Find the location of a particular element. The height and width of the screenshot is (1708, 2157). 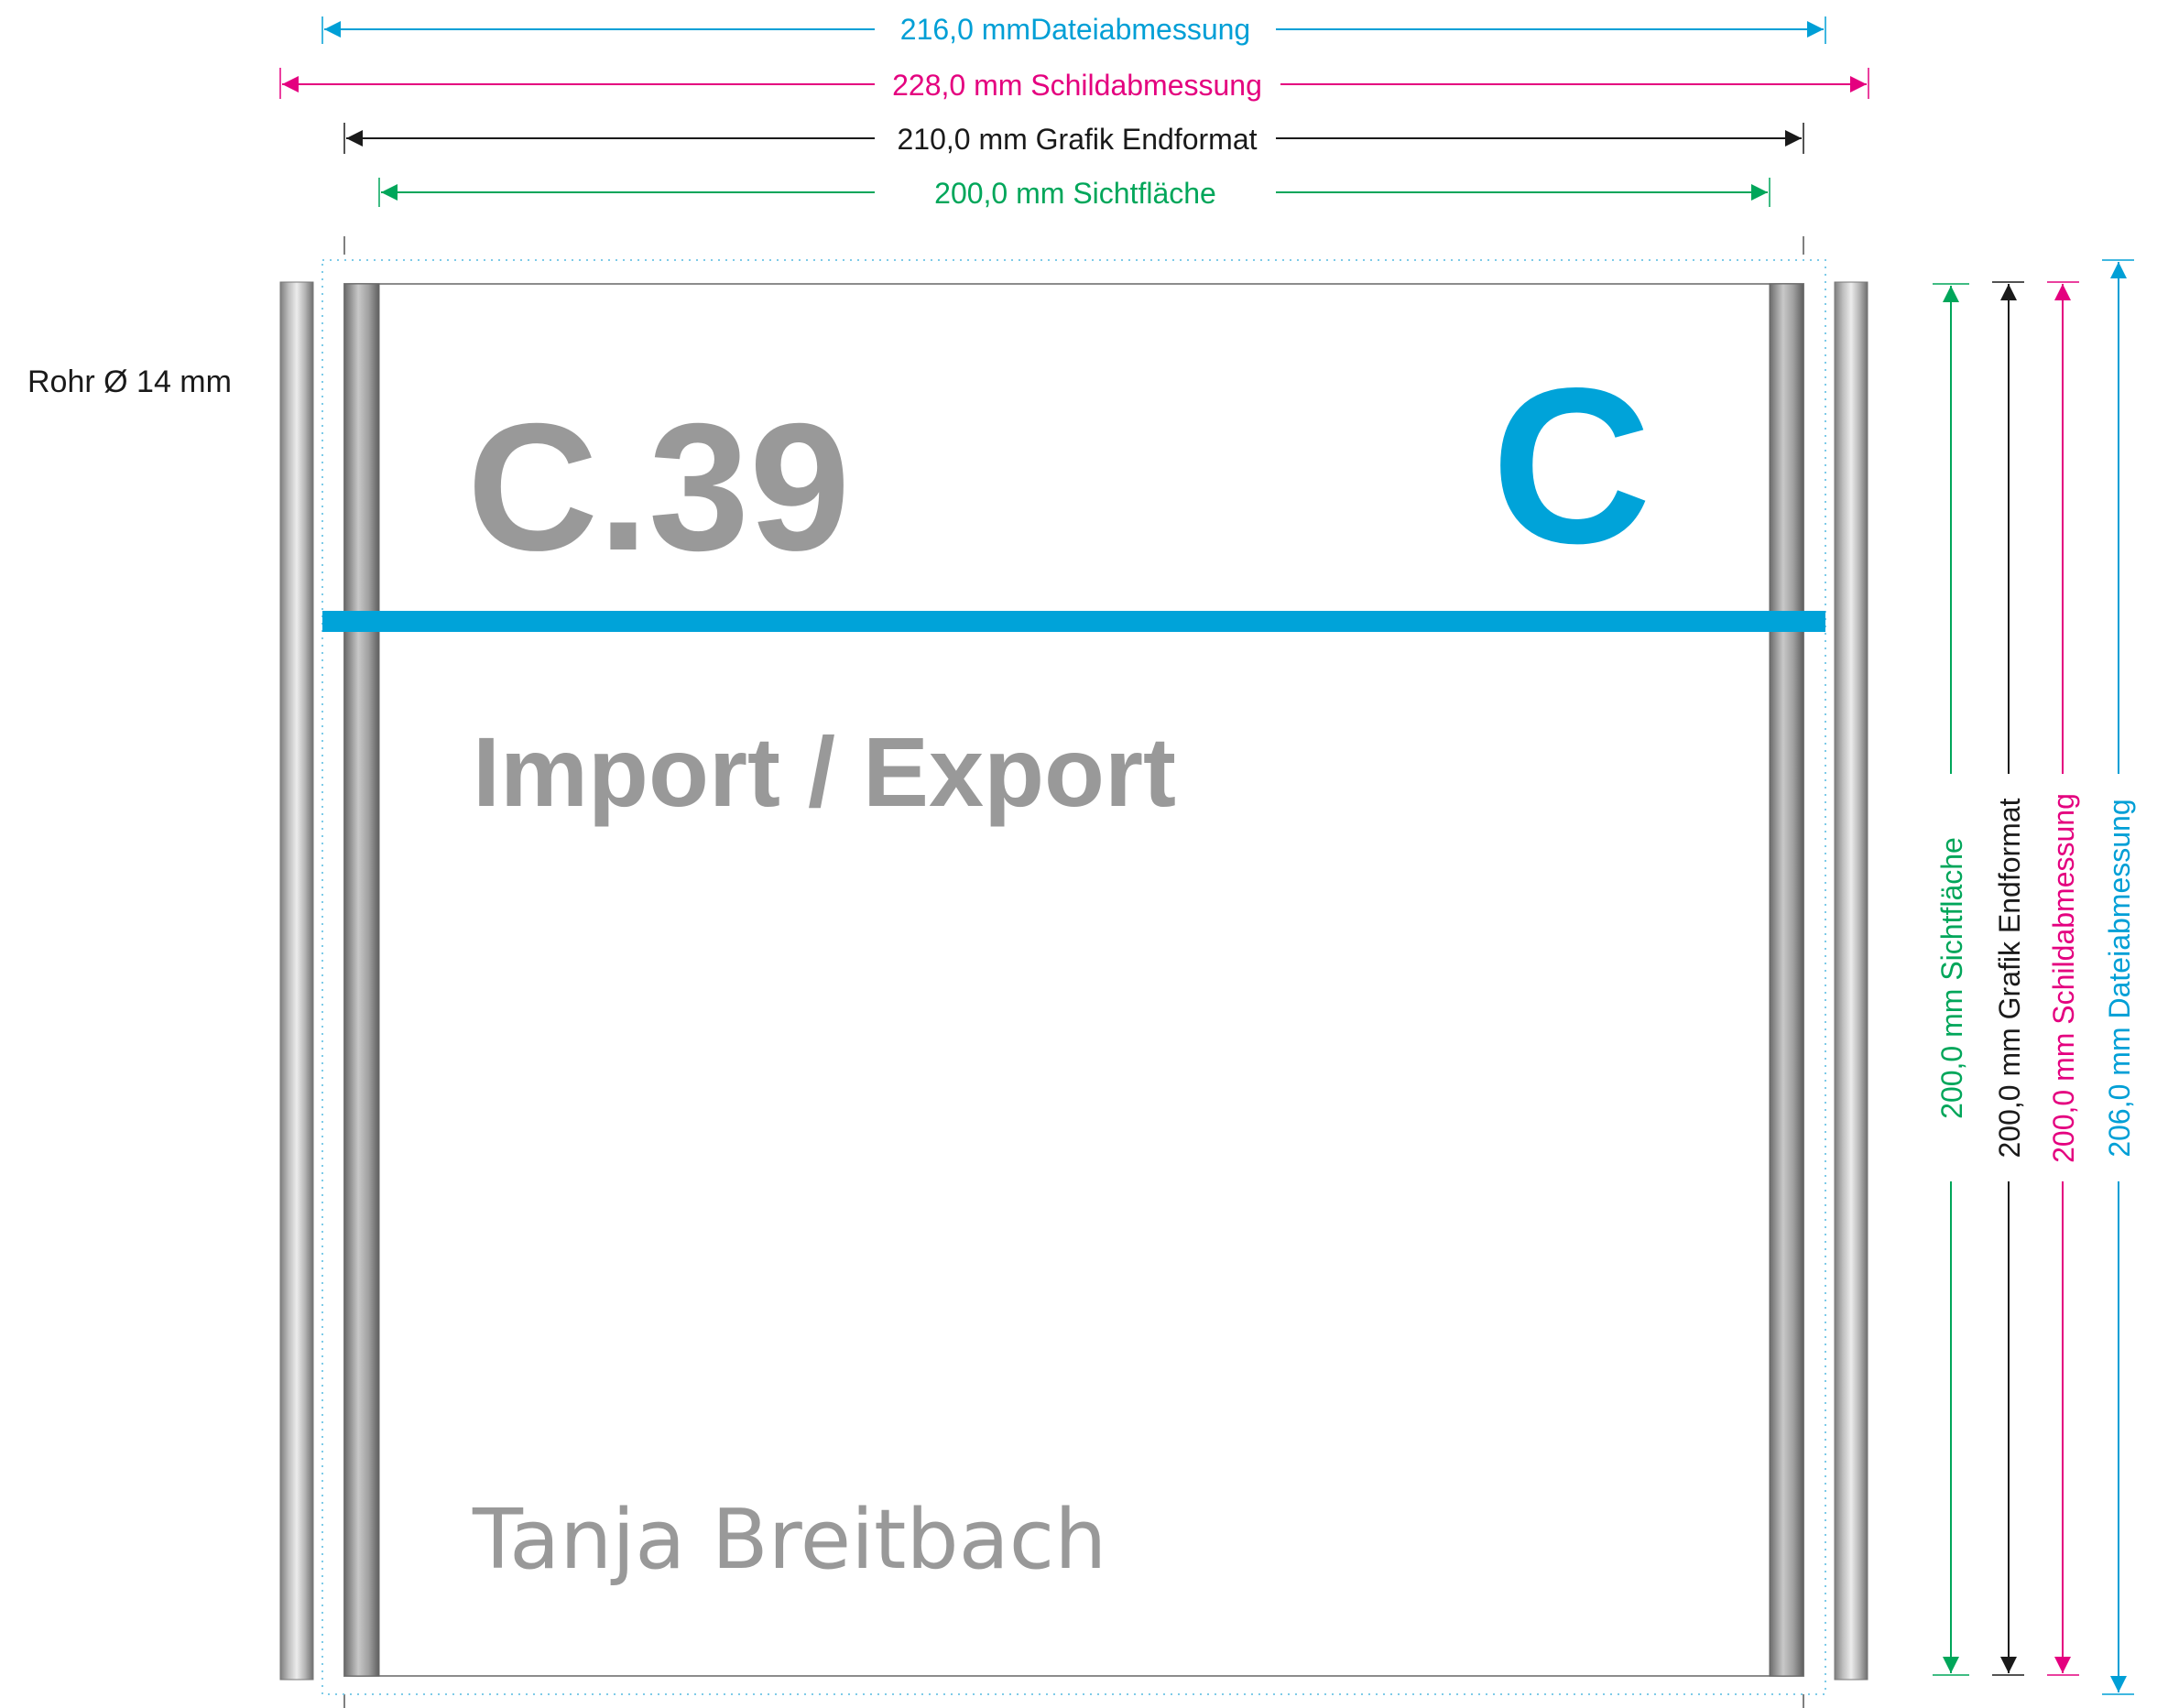

department-name: Import / Export is located at coordinates (825, 771).